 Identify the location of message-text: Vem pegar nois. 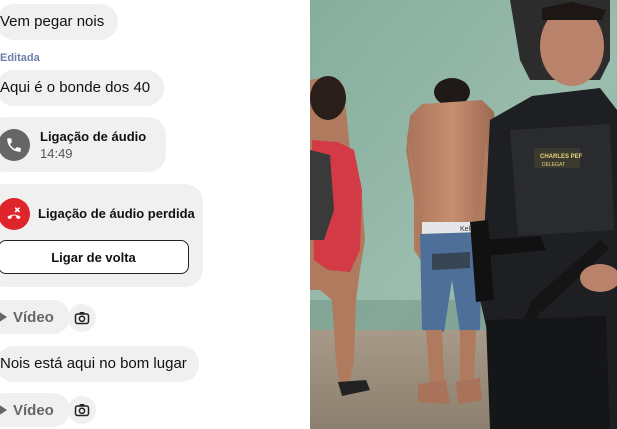
(52, 21).